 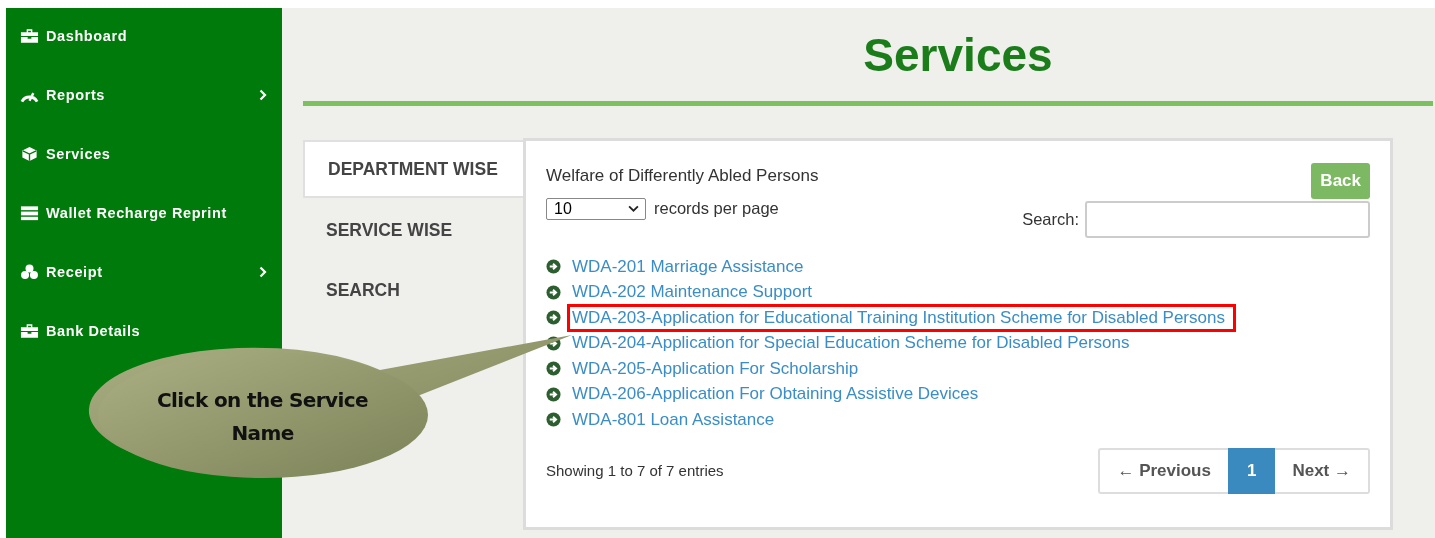 What do you see at coordinates (144, 36) in the screenshot?
I see `sidebar-item: Dashboard` at bounding box center [144, 36].